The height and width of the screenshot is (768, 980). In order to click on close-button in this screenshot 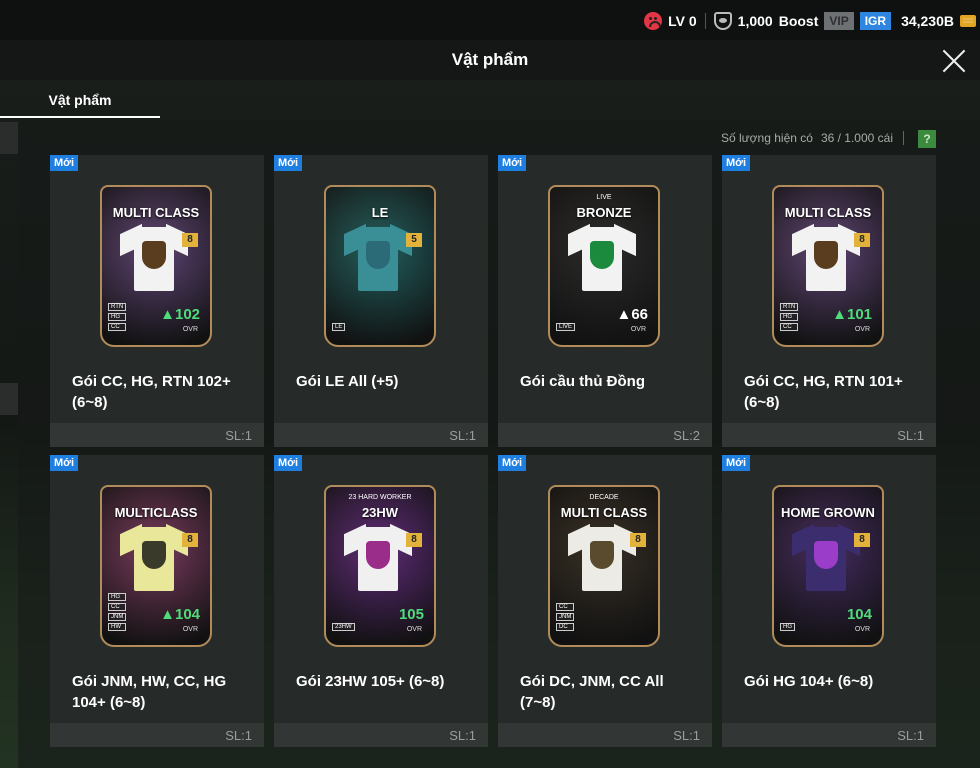, I will do `click(954, 61)`.